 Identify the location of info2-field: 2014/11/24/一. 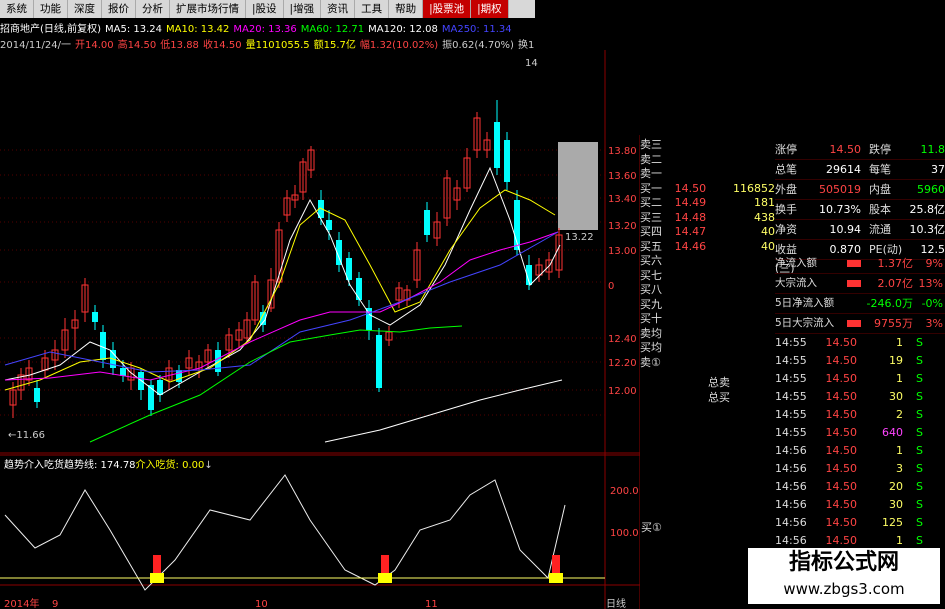
(36, 45).